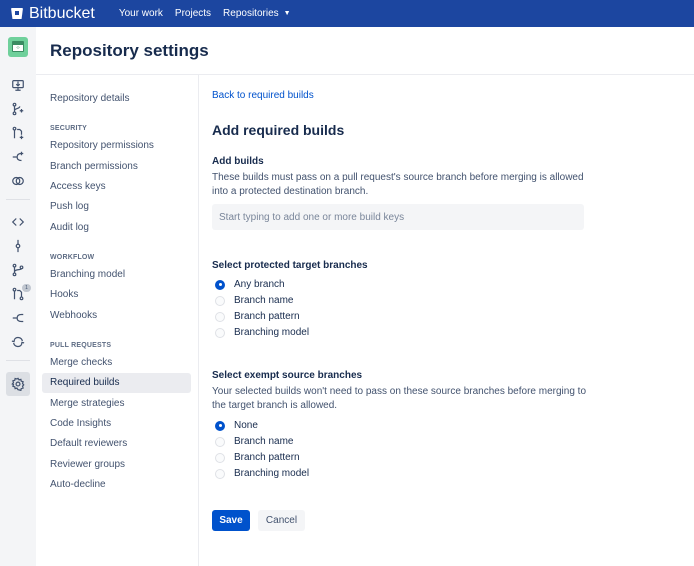 This screenshot has height=566, width=694. What do you see at coordinates (18, 384) in the screenshot?
I see `settings-icon` at bounding box center [18, 384].